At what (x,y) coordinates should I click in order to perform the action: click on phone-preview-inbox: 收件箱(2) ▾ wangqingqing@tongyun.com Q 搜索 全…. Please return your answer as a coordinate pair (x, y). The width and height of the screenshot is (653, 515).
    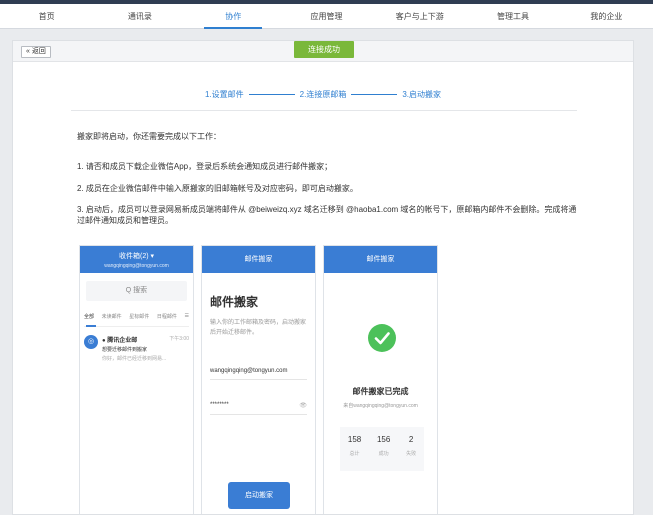
    Looking at the image, I should click on (136, 379).